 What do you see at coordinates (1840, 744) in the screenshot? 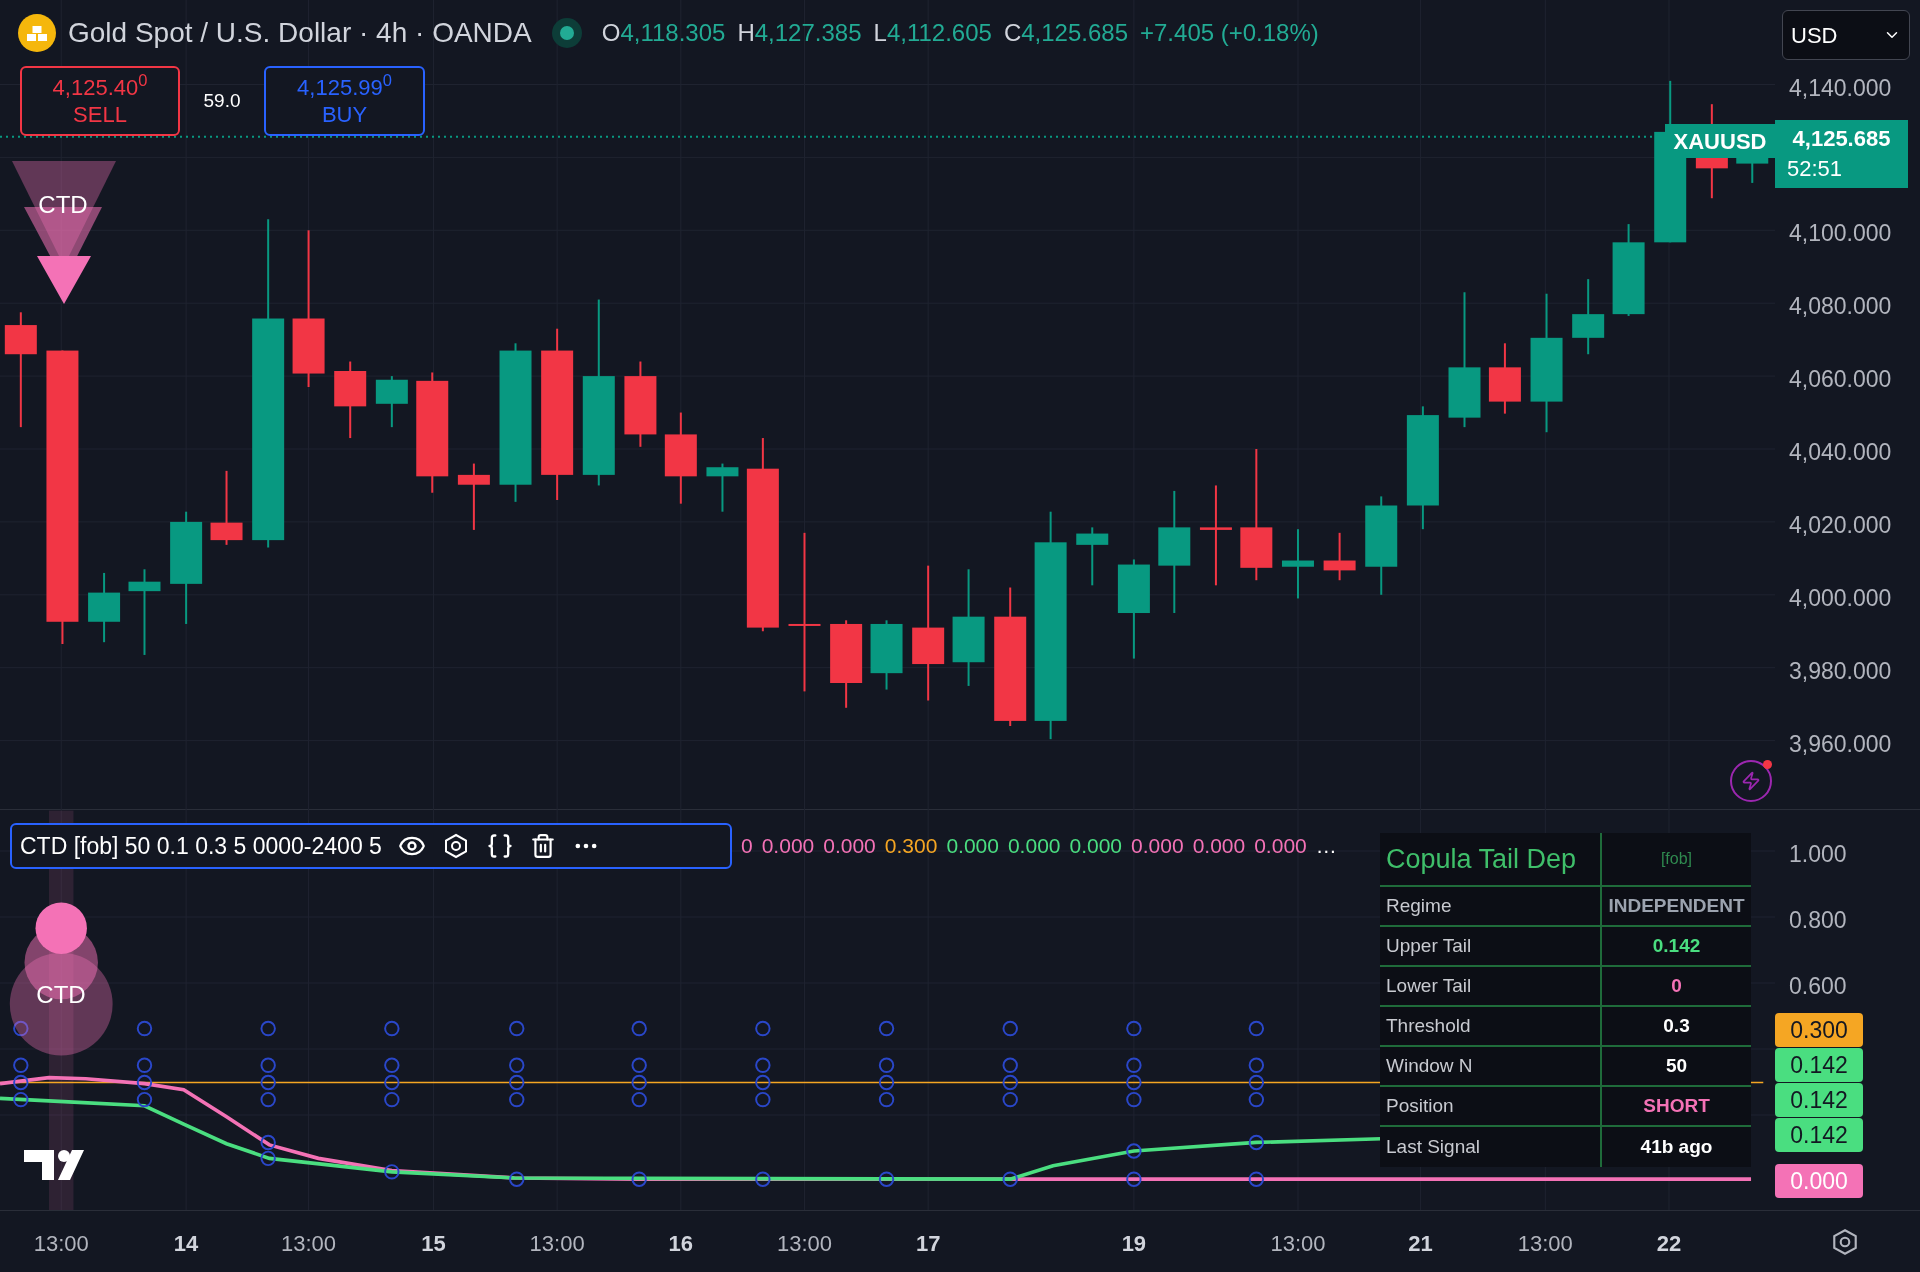
I see `price-axis-label: 3,960.000` at bounding box center [1840, 744].